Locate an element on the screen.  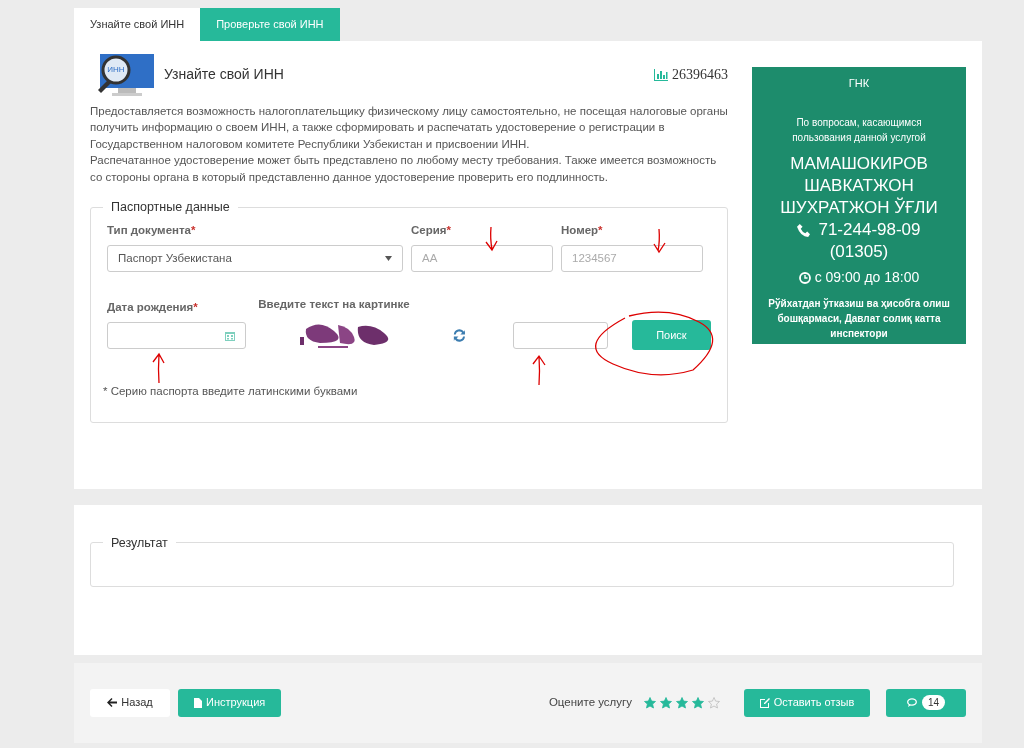
panel-legend: Паспортные данные is located at coordinates (170, 207).